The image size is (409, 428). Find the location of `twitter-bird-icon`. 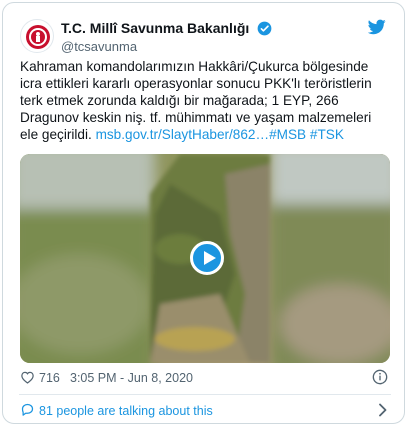

twitter-bird-icon is located at coordinates (376, 29).